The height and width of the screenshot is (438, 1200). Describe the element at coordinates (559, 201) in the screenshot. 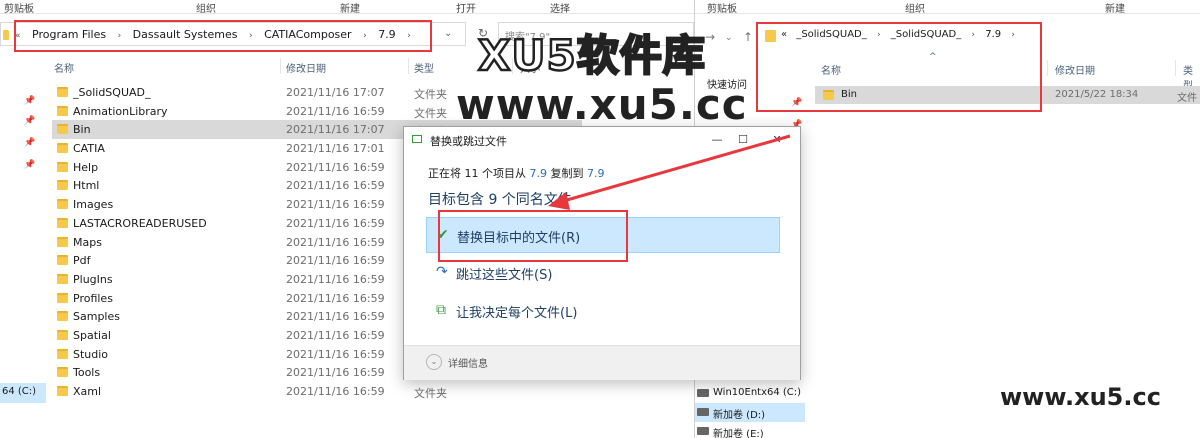

I see `arrow-head` at that location.